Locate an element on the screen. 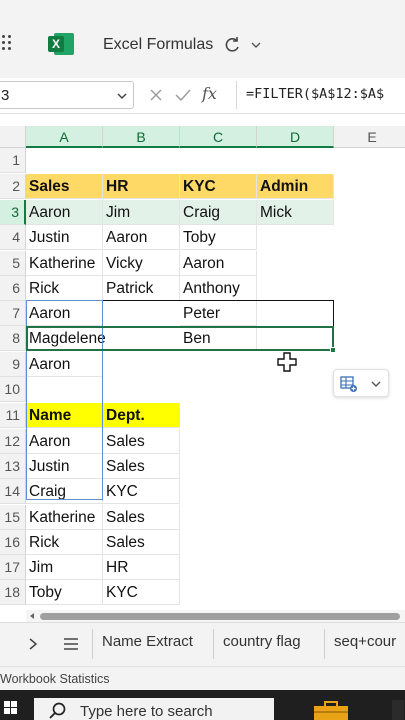  formula-input: =FILTER($A$12:$A$ is located at coordinates (320, 95).